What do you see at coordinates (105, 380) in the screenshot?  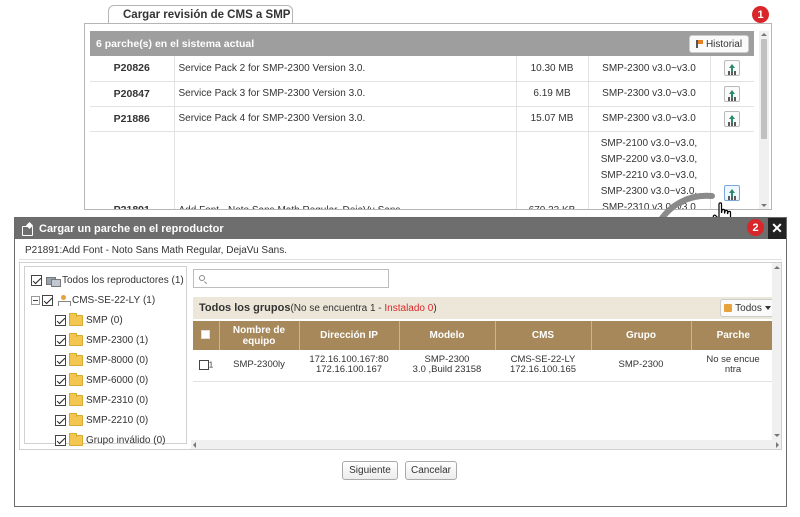 I see `tree-group-item: SMP-6000 (0)` at bounding box center [105, 380].